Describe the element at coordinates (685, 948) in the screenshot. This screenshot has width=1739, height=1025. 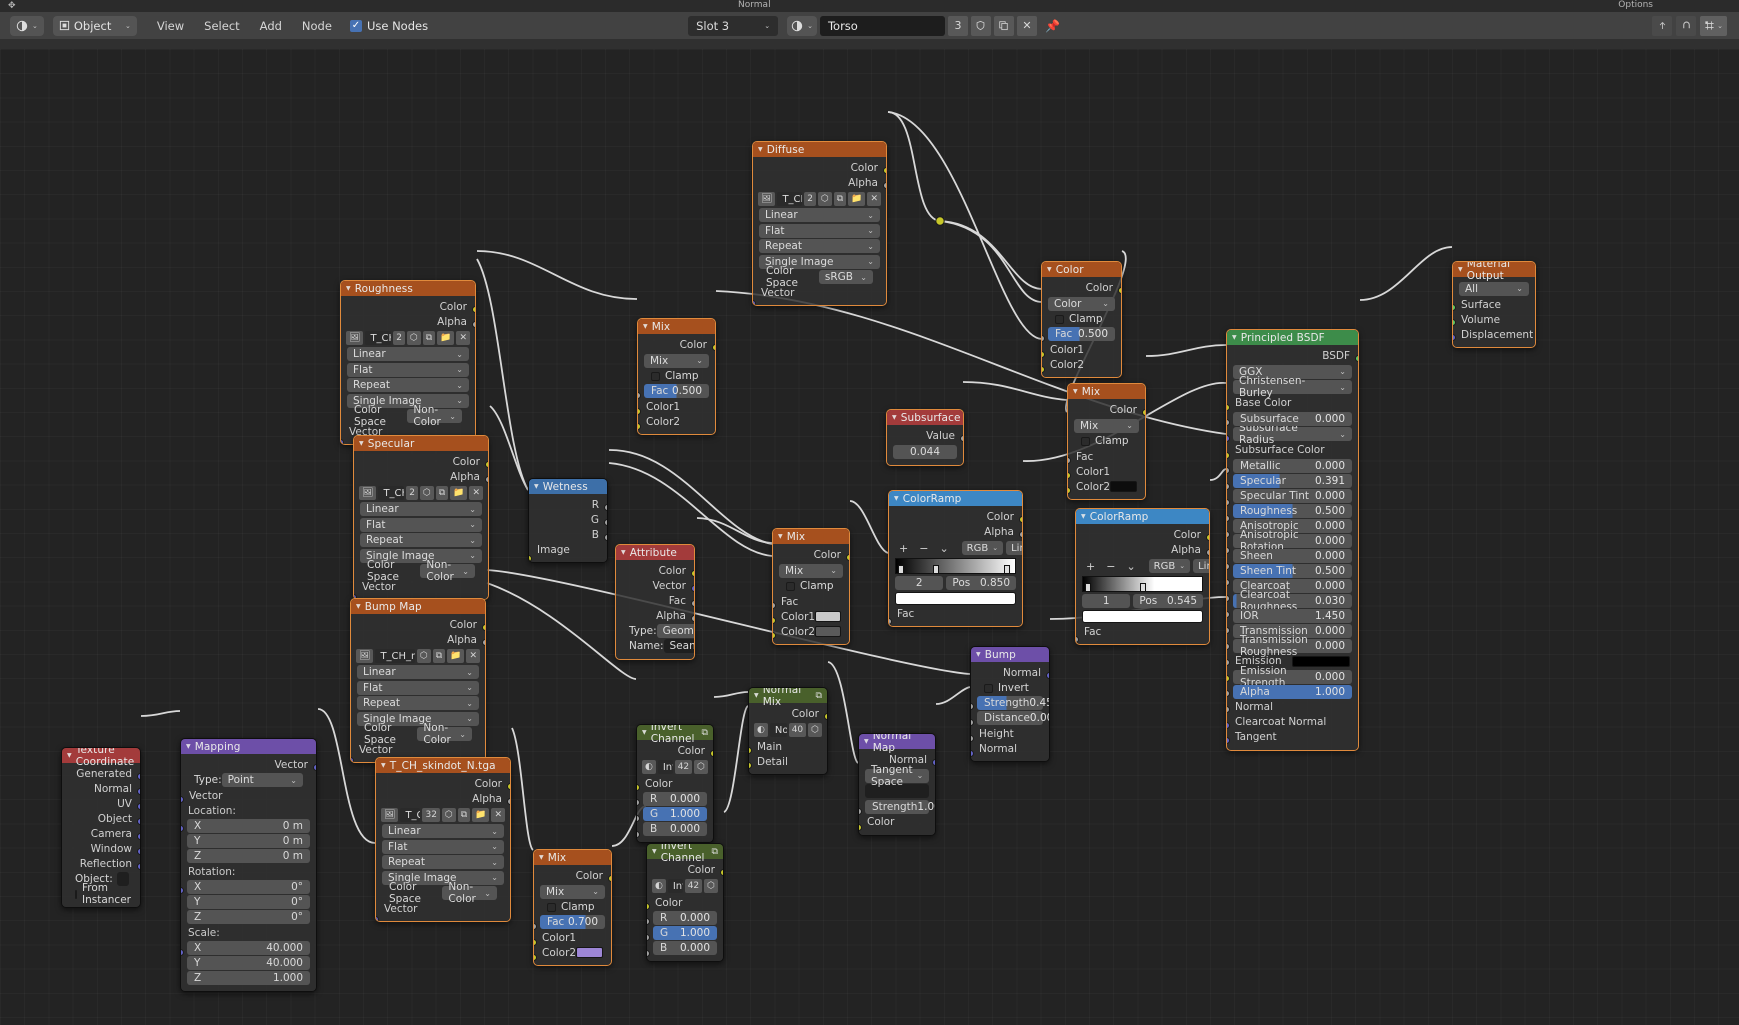
I see `channel-b-slider: B 0.000` at that location.